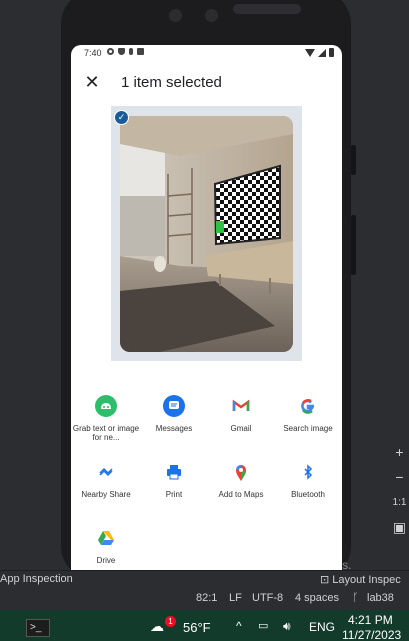 Image resolution: width=409 pixels, height=641 pixels. What do you see at coordinates (174, 494) in the screenshot?
I see `share-target-label: Print` at bounding box center [174, 494].